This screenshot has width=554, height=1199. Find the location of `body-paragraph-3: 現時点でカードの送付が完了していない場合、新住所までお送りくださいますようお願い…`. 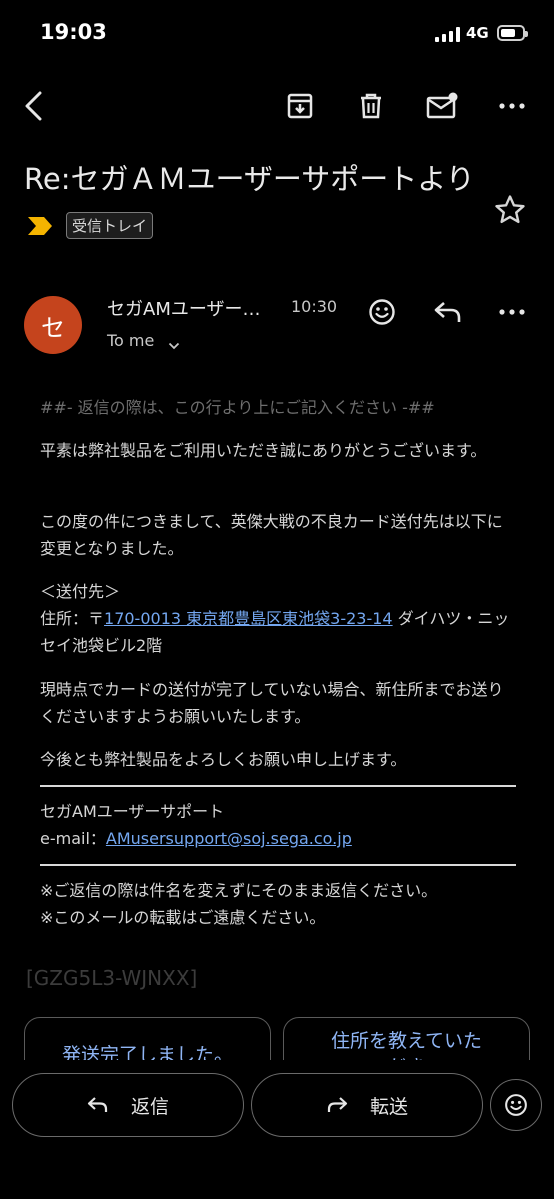

body-paragraph-3: 現時点でカードの送付が完了していない場合、新住所までお送りくださいますようお願い… is located at coordinates (272, 703).